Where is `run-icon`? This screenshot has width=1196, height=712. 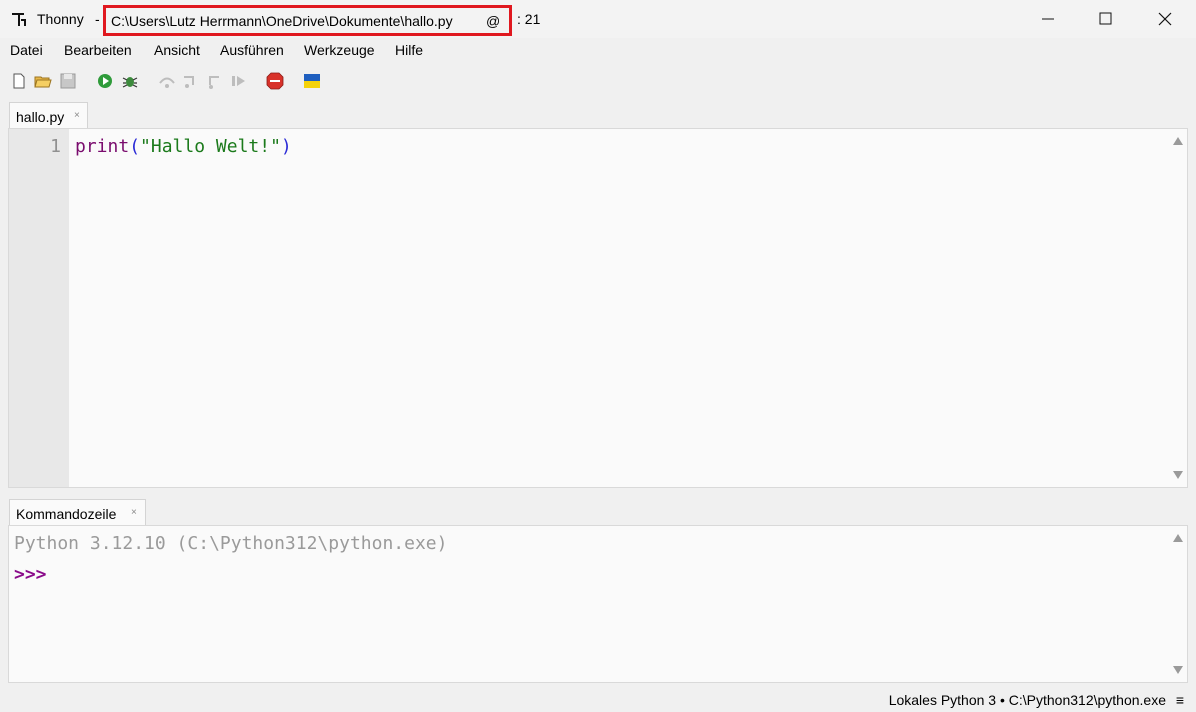
run-icon is located at coordinates (105, 81).